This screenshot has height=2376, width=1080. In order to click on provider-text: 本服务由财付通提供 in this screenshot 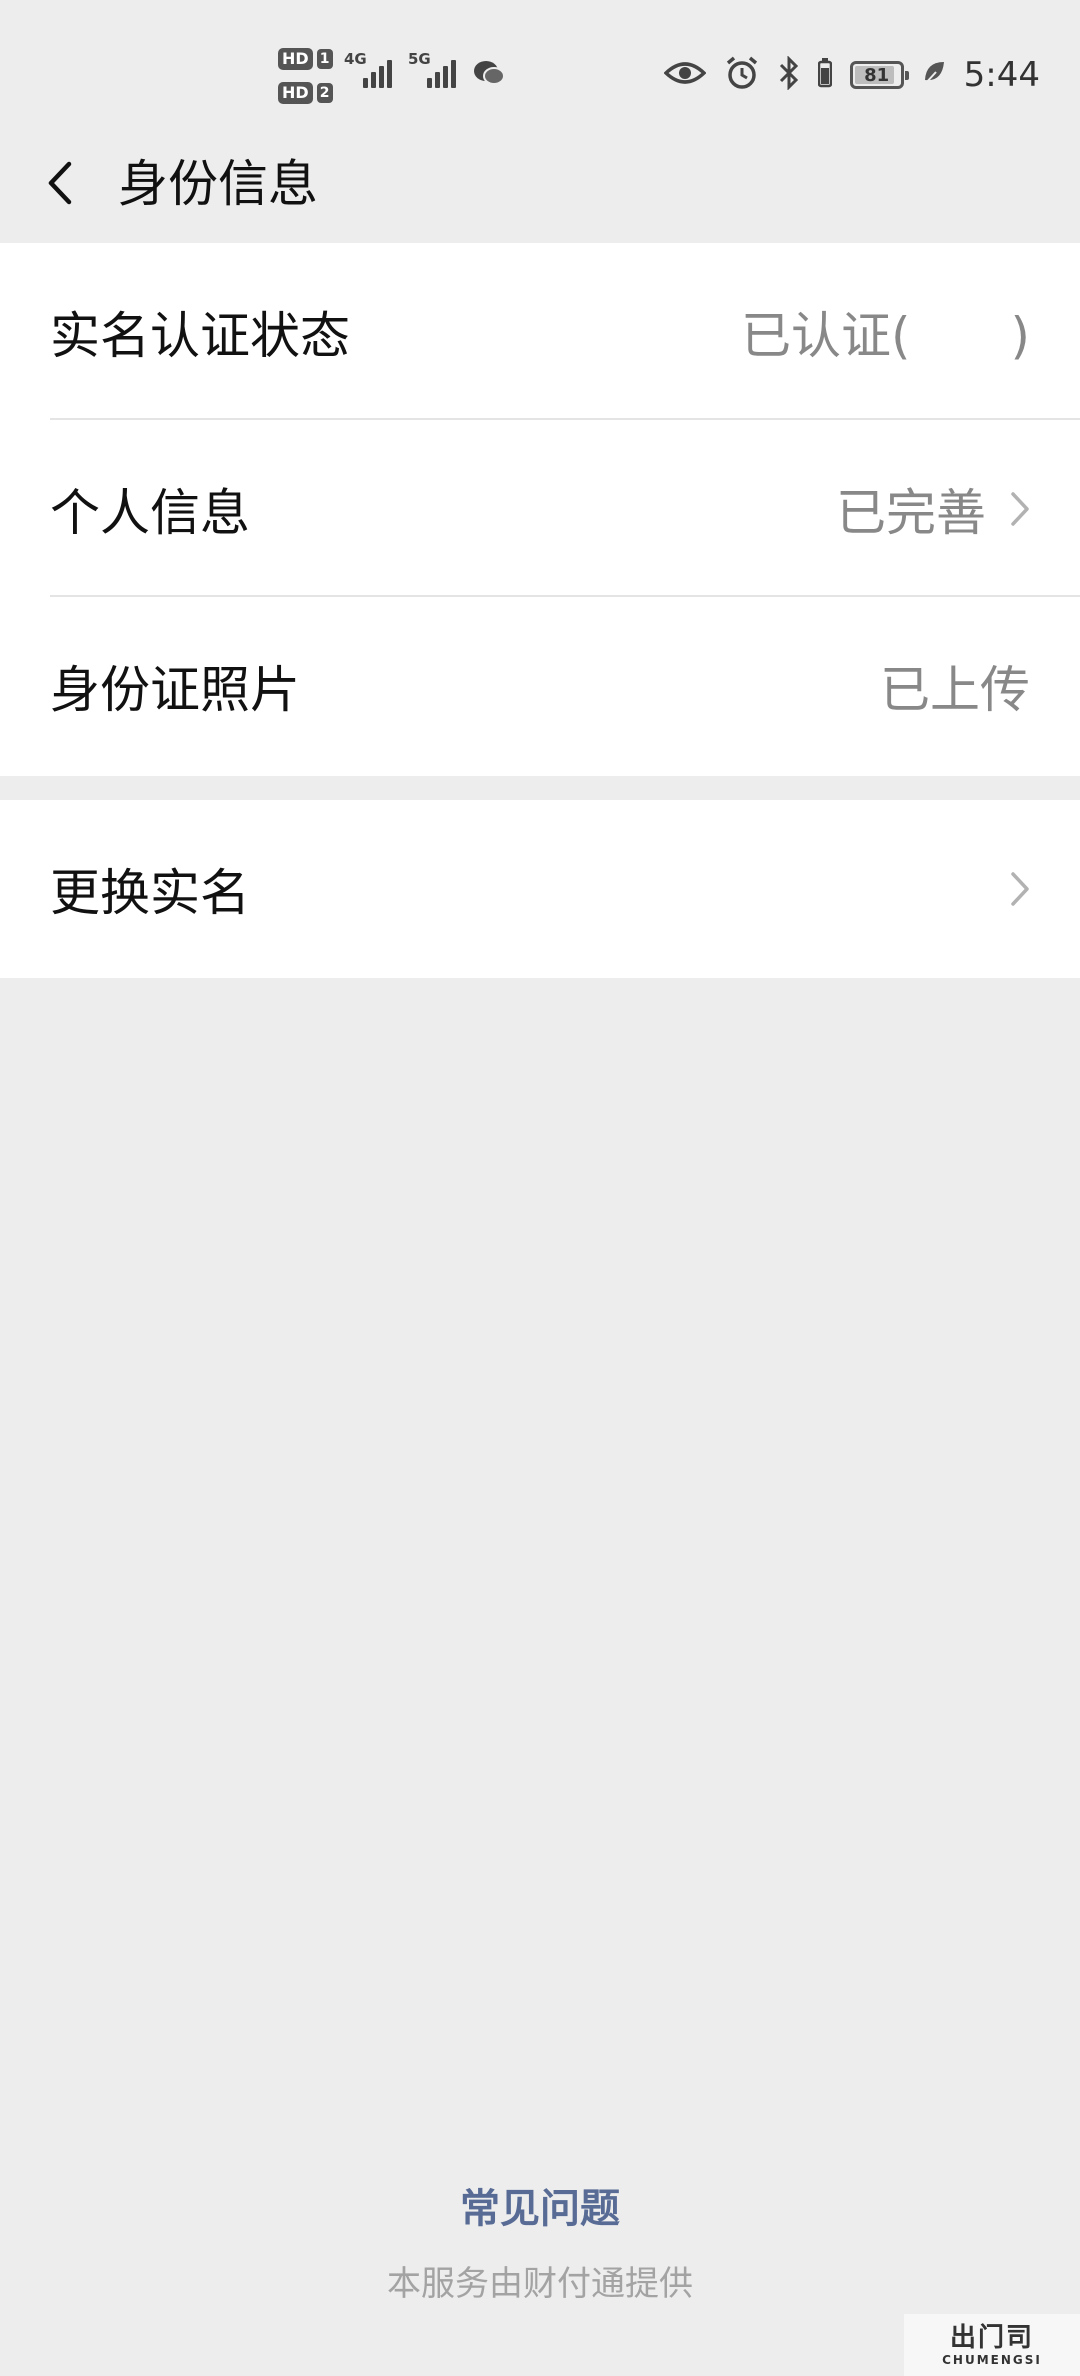, I will do `click(540, 2284)`.